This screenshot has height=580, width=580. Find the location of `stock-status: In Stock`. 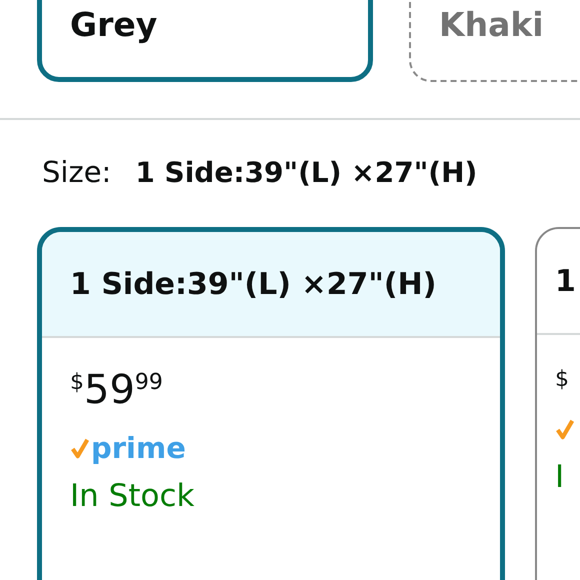

stock-status: In Stock is located at coordinates (132, 496).